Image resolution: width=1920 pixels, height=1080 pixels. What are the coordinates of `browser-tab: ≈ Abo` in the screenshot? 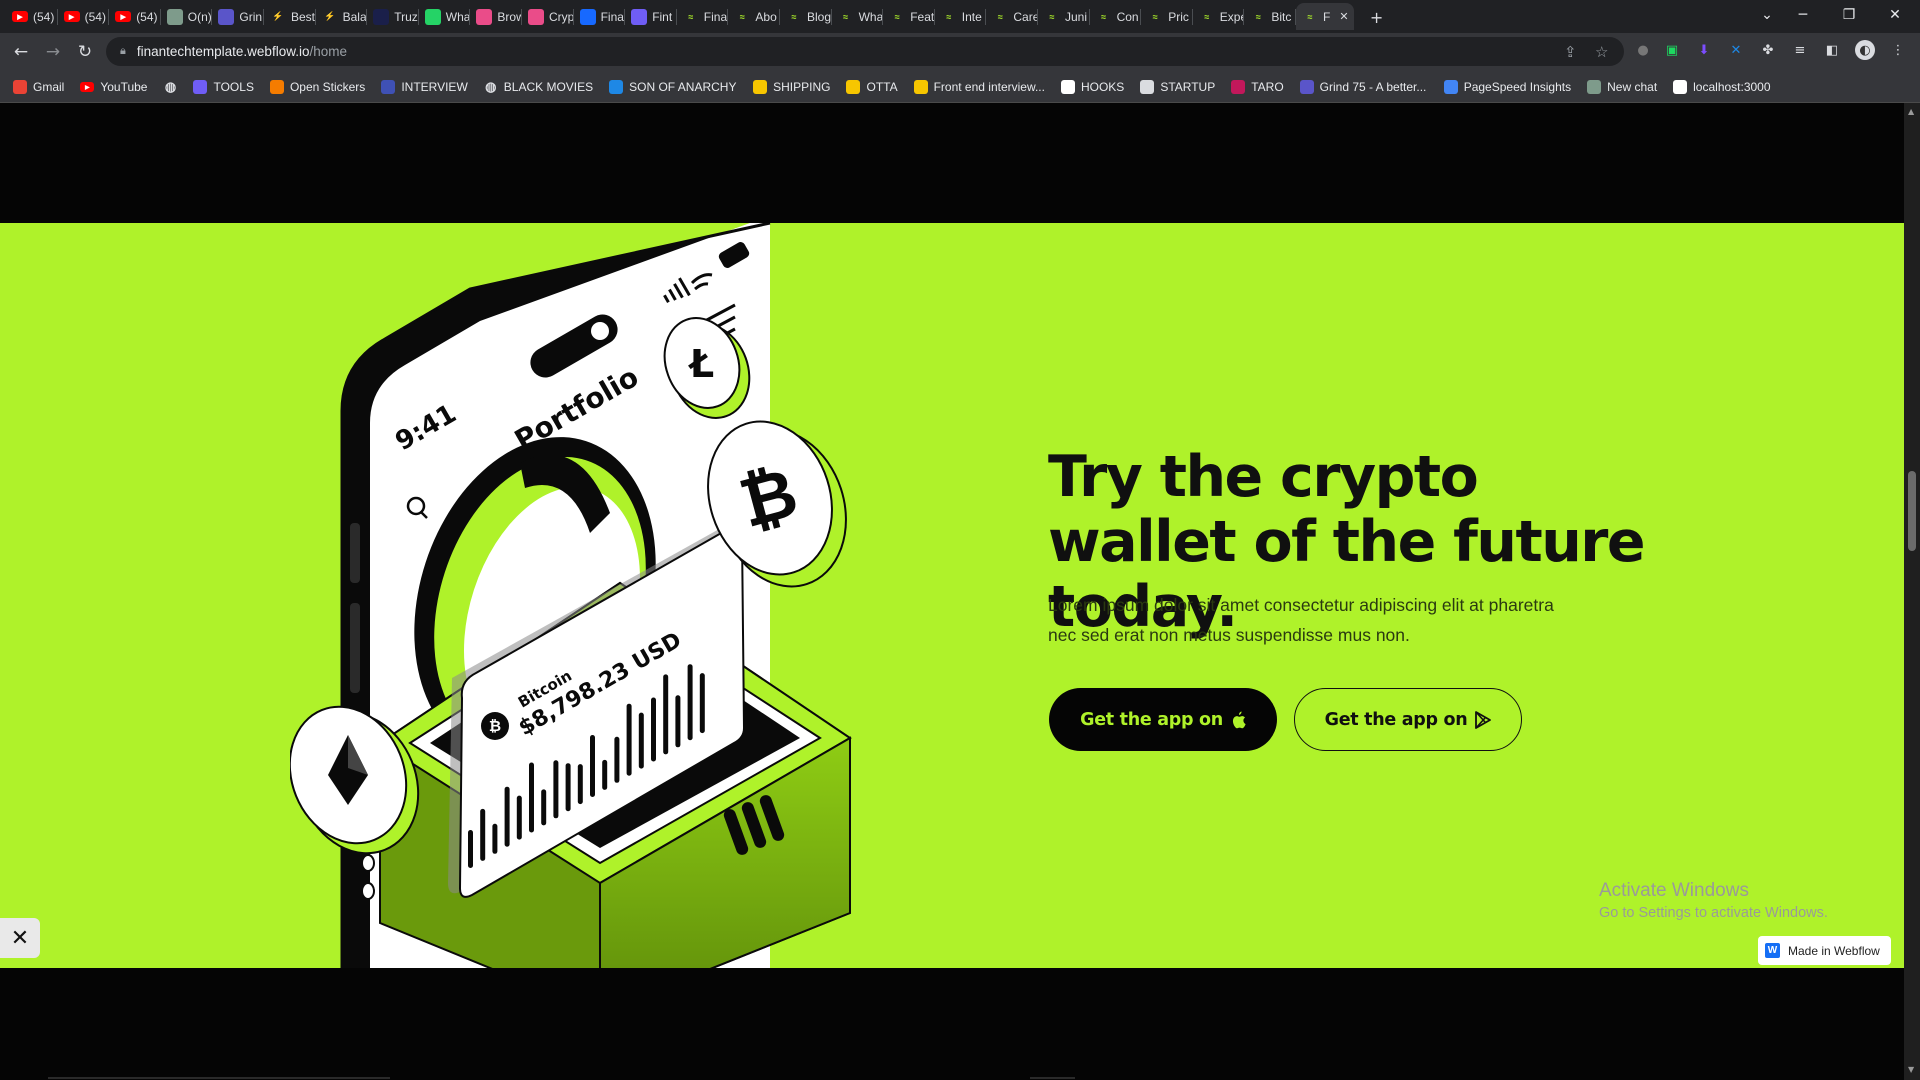 It's located at (754, 16).